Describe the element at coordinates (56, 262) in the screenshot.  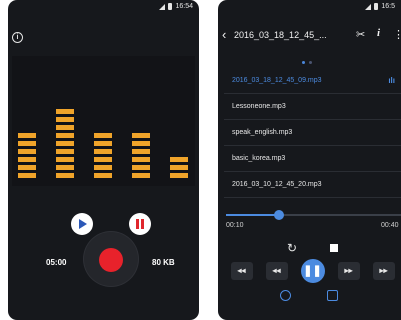
I see `record-timer: 05:00` at that location.